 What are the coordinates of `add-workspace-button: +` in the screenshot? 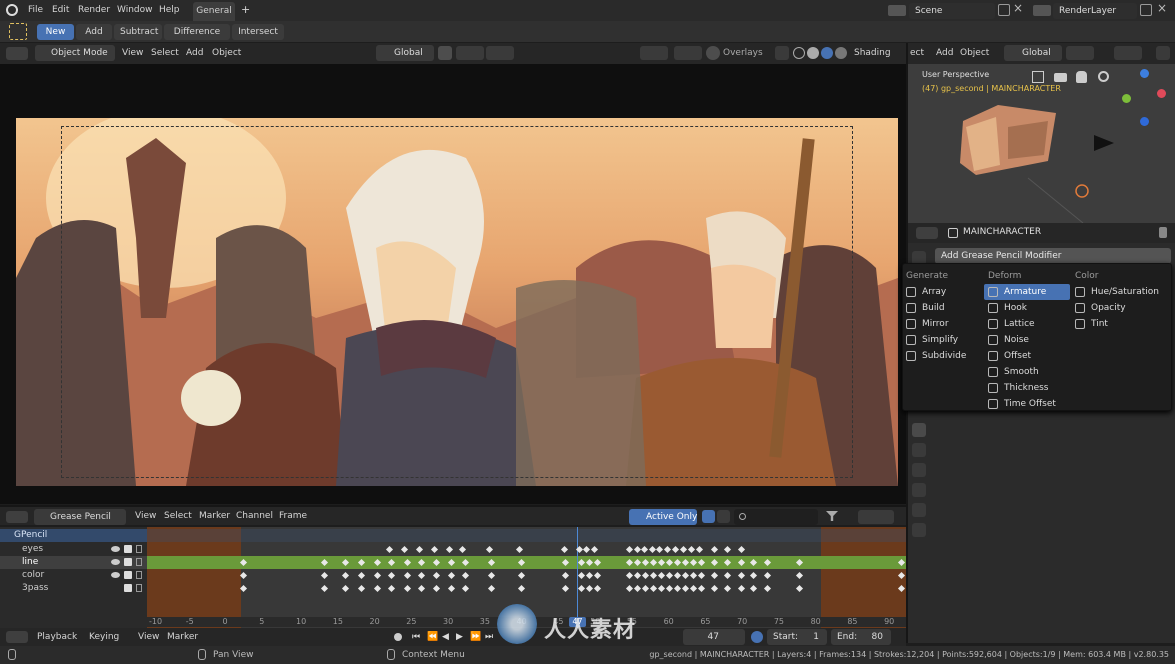 It's located at (245, 10).